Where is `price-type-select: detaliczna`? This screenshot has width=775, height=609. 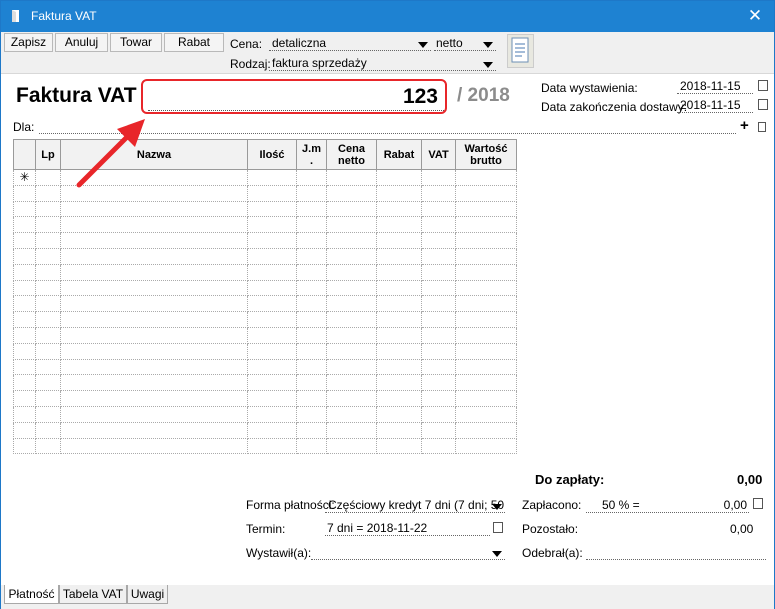 price-type-select: detaliczna is located at coordinates (350, 43).